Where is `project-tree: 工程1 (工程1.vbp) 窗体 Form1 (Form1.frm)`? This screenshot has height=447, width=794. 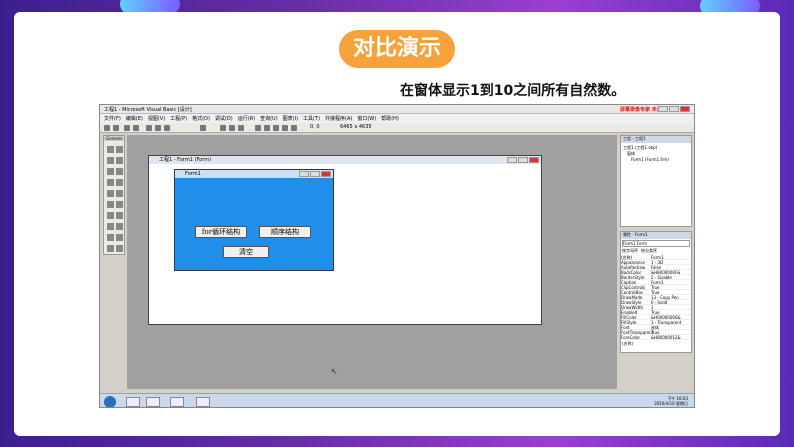 project-tree: 工程1 (工程1.vbp) 窗体 Form1 (Form1.frm) is located at coordinates (656, 154).